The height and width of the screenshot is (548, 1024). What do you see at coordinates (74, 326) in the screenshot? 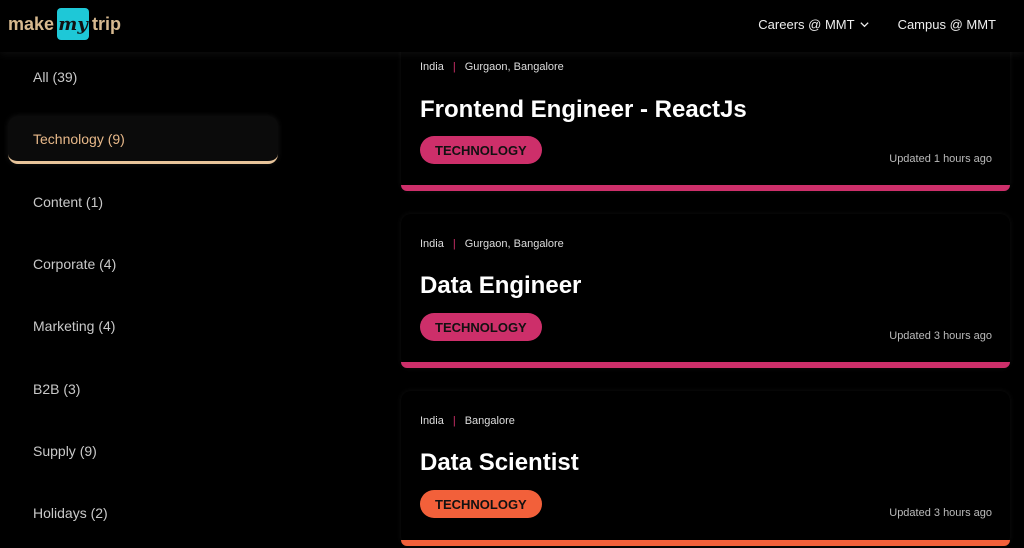
I see `category-marketing: Marketing (4)` at bounding box center [74, 326].